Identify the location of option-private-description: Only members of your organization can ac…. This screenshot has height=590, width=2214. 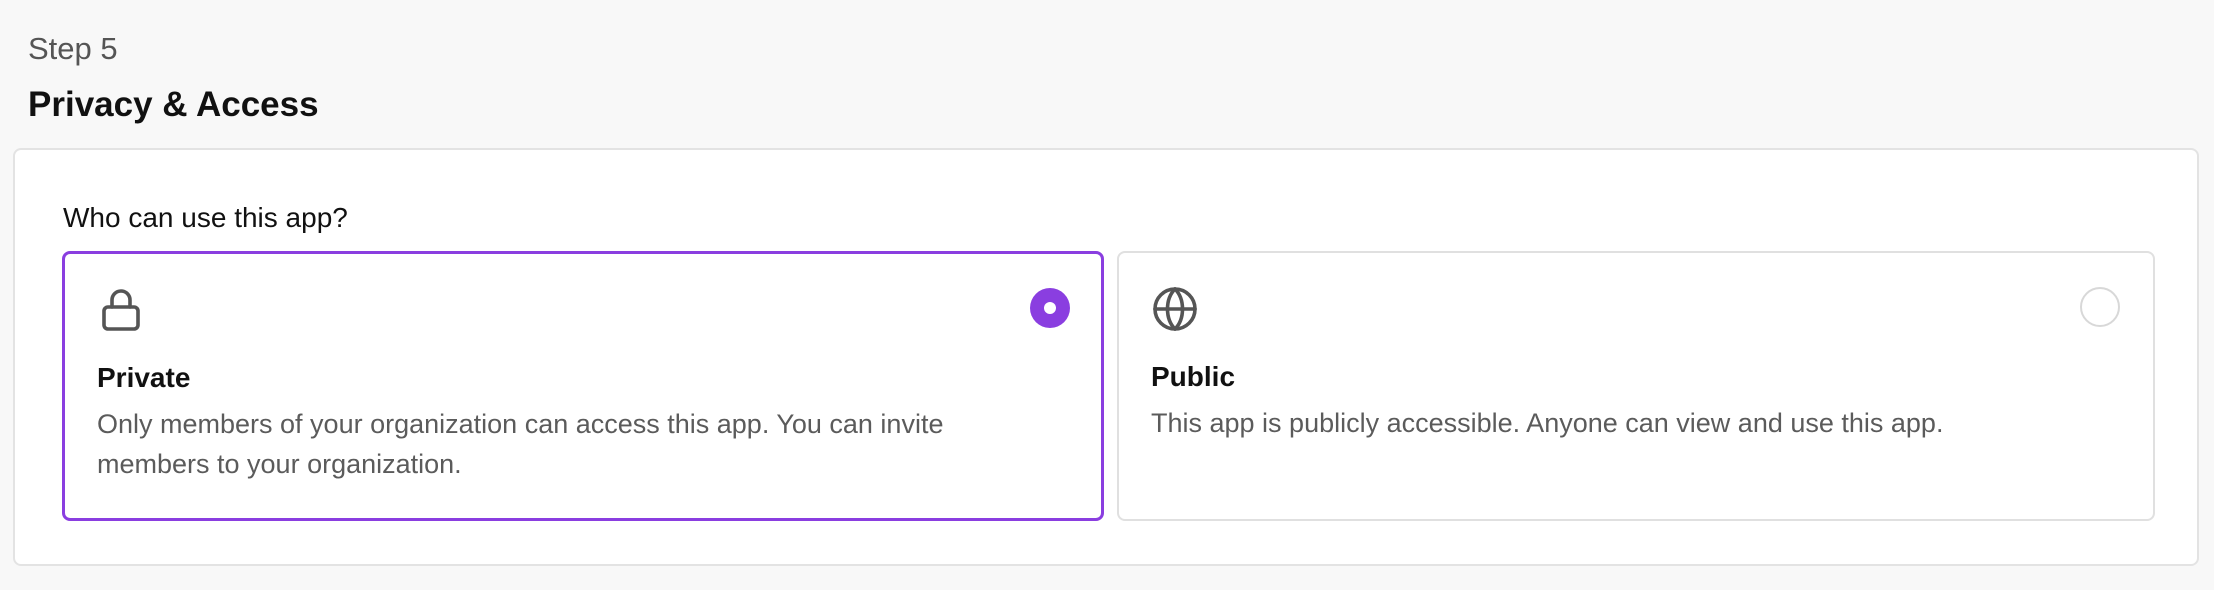
(520, 444).